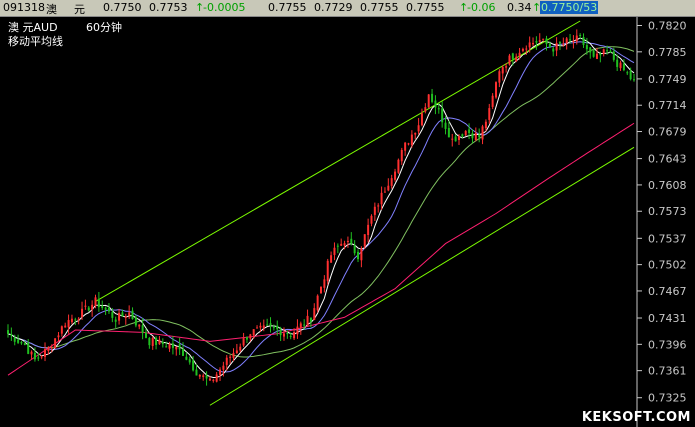 The height and width of the screenshot is (427, 695). I want to click on price-tick-label: 0.7785, so click(667, 52).